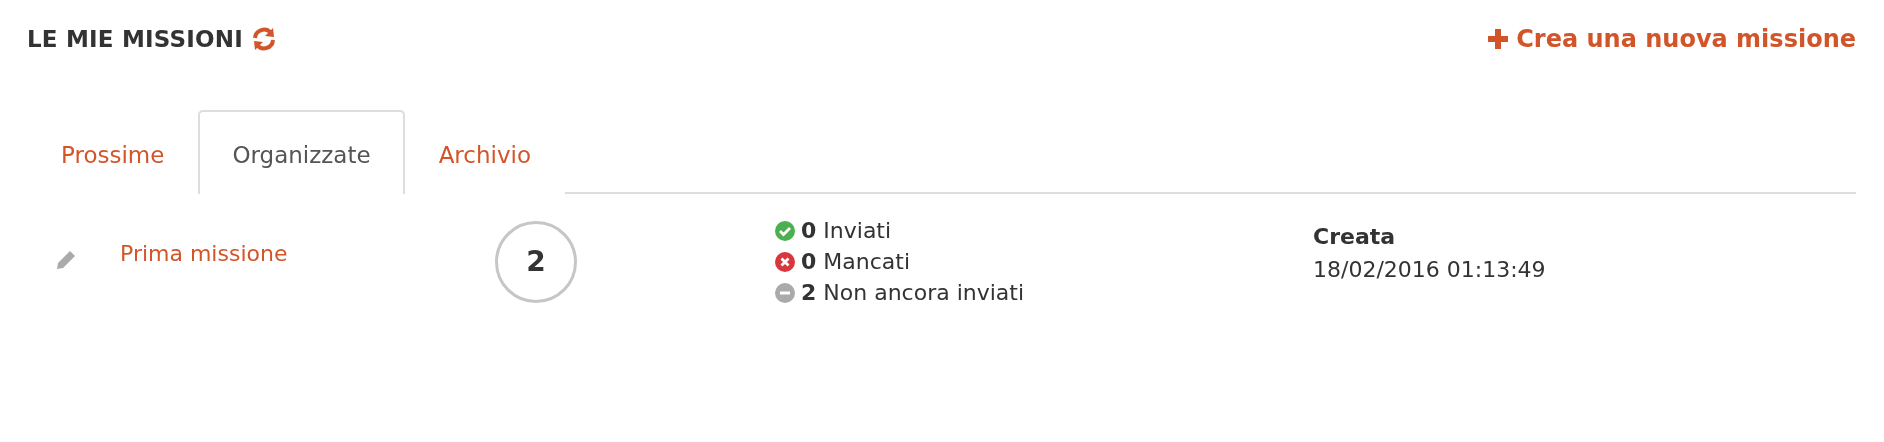 This screenshot has height=442, width=1884. I want to click on page-title: LE MIE MISSIONI, so click(135, 39).